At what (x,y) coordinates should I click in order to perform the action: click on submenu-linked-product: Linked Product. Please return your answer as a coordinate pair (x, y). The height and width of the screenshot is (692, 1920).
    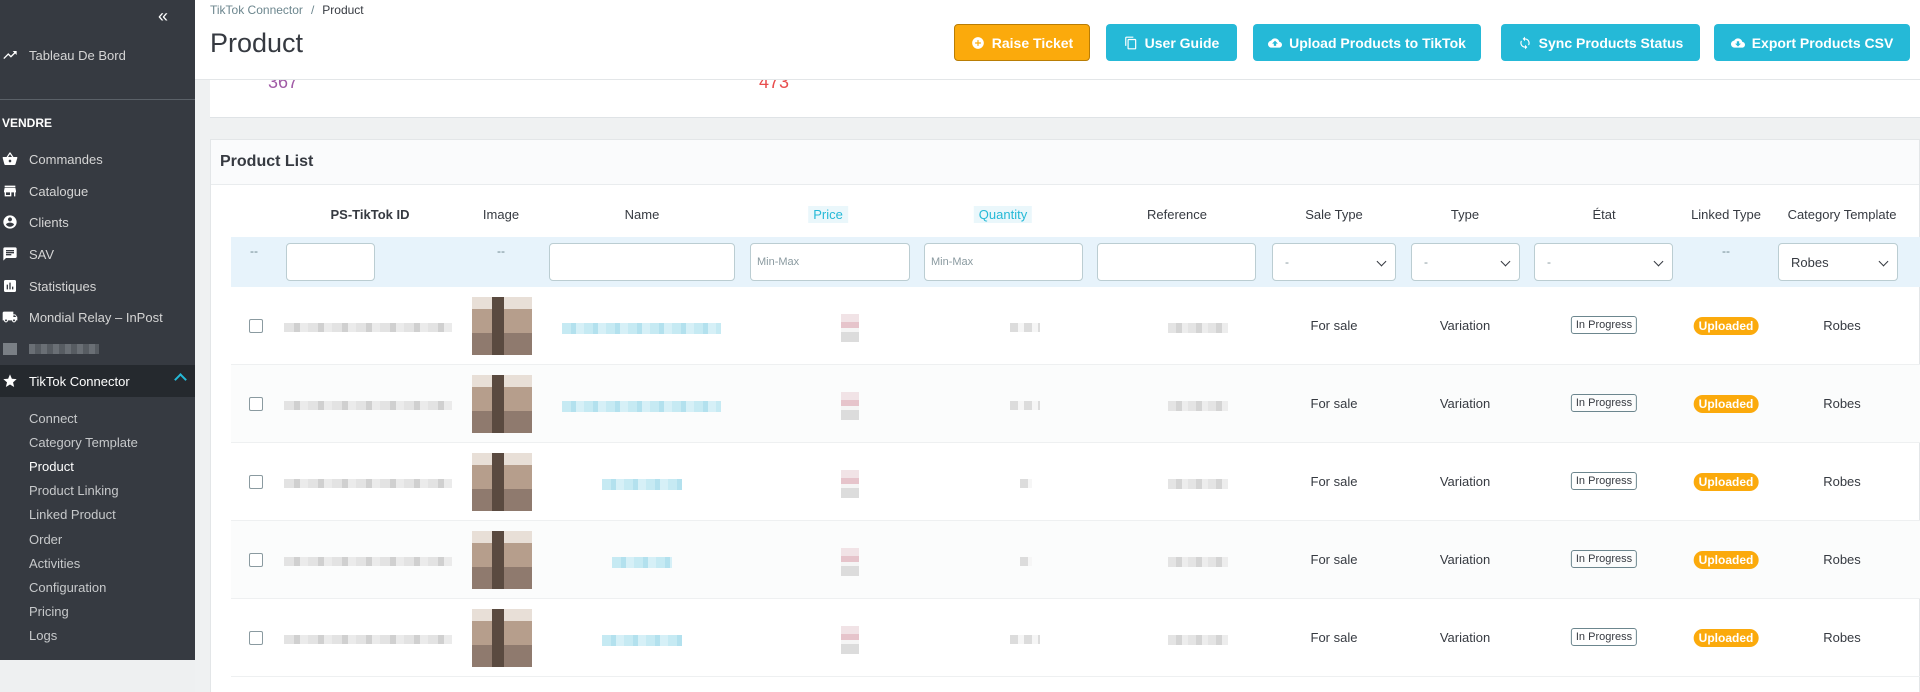
    Looking at the image, I should click on (72, 514).